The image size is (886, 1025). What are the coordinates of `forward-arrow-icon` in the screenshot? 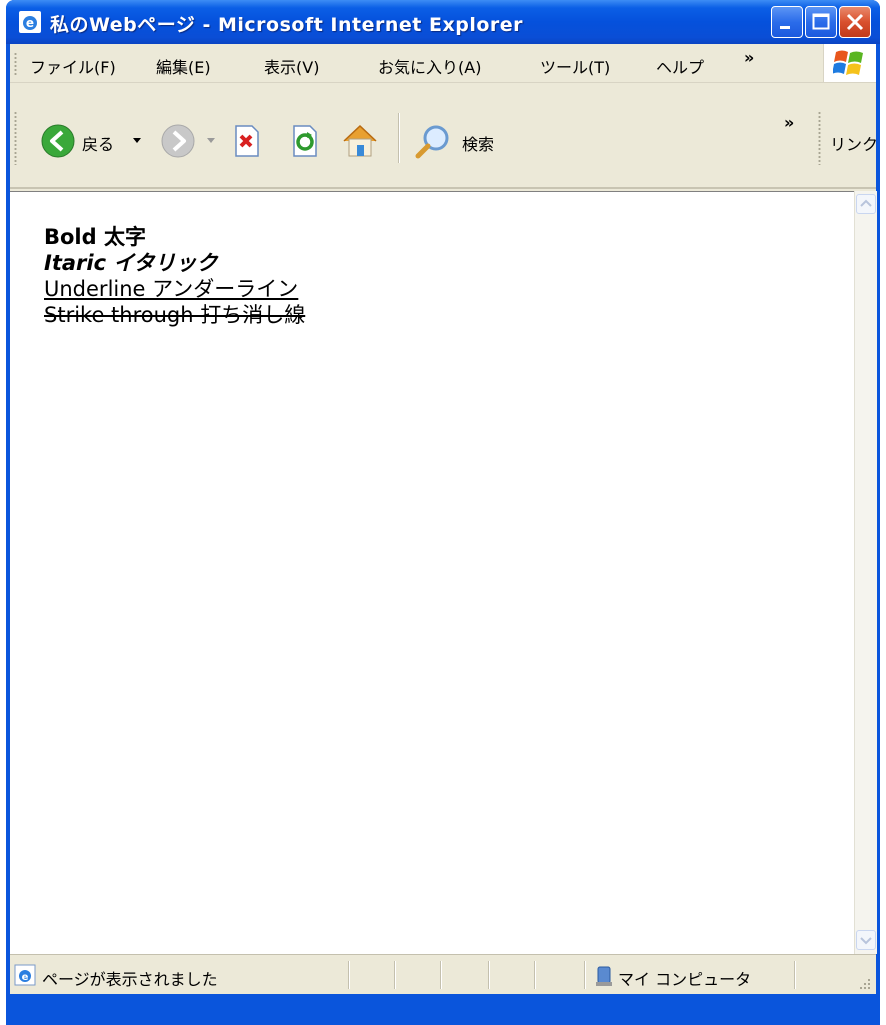 It's located at (178, 141).